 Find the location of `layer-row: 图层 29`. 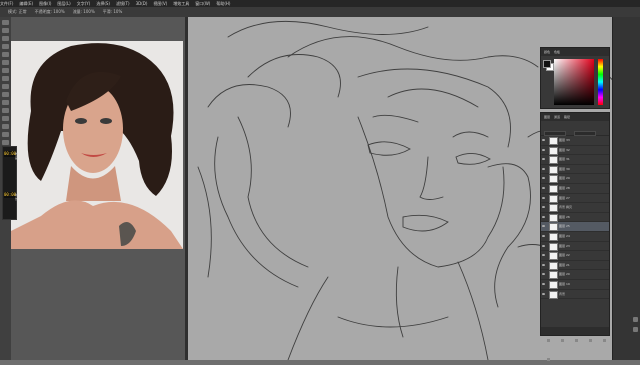

layer-row: 图层 29 is located at coordinates (575, 179).